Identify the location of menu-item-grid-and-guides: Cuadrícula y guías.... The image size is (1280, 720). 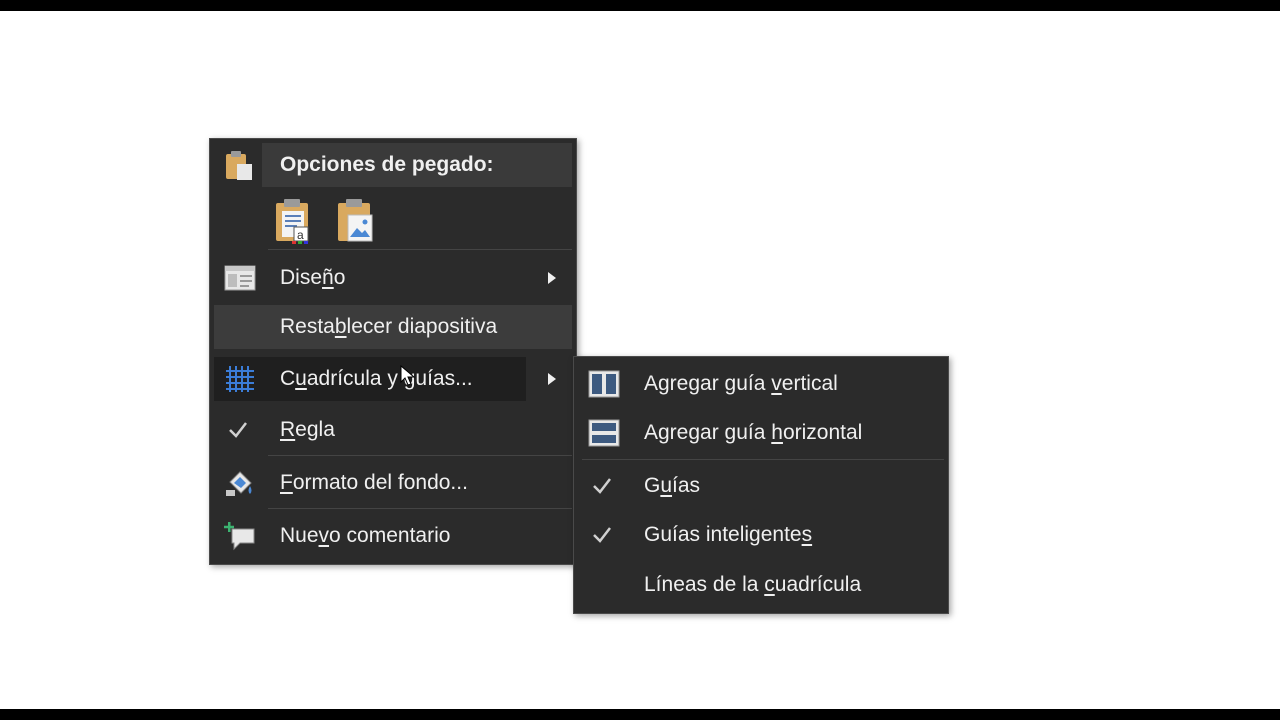
(370, 379).